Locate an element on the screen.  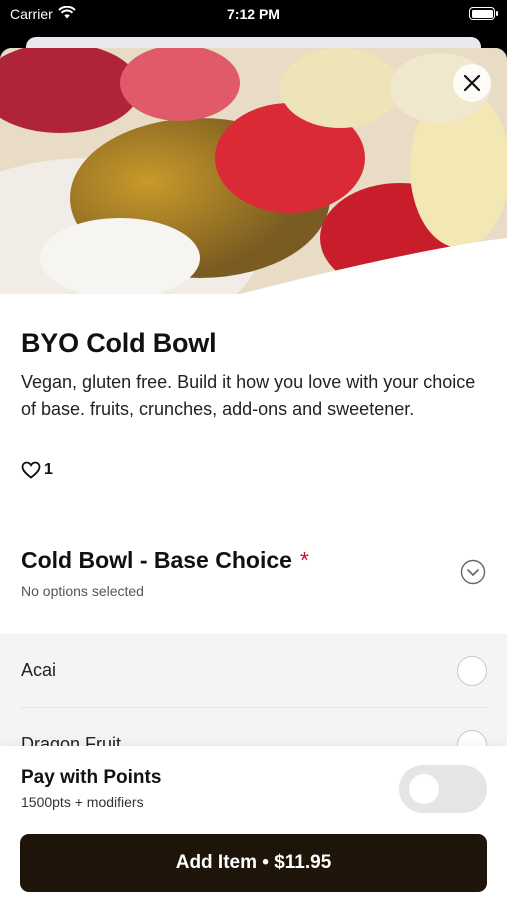
close-icon is located at coordinates (472, 83).